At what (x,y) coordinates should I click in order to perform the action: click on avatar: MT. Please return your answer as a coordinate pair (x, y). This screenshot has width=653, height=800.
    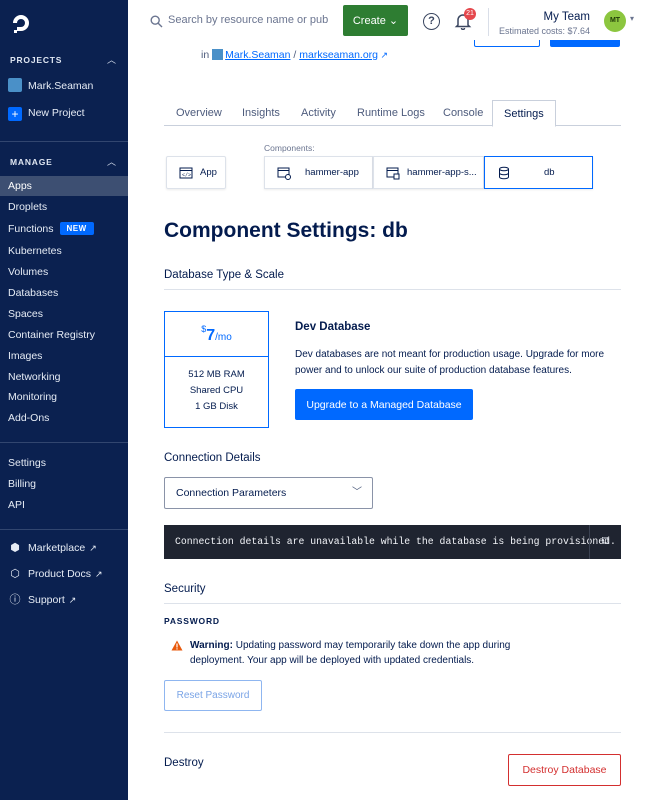
    Looking at the image, I should click on (615, 21).